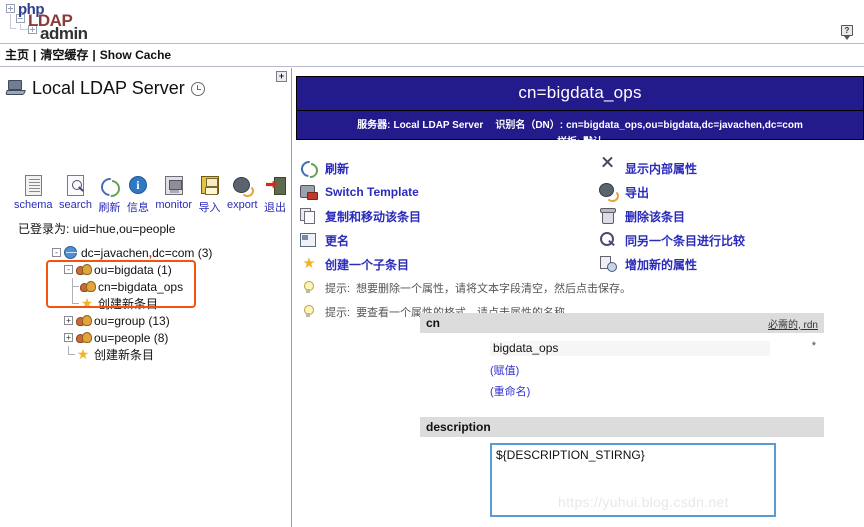 Image resolution: width=864 pixels, height=527 pixels. I want to click on logout-icon, so click(276, 185).